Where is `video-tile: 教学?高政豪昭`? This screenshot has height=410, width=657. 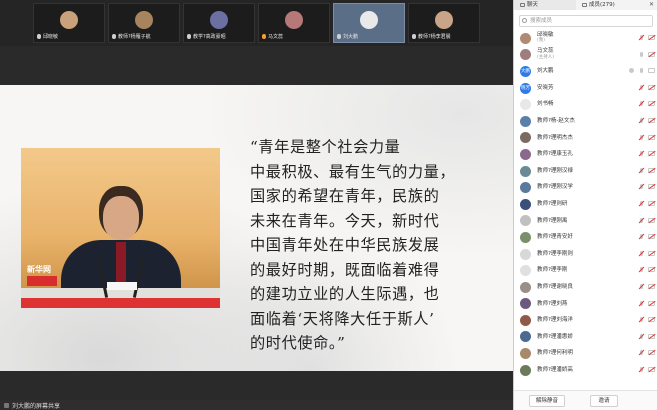 video-tile: 教学?高政豪昭 is located at coordinates (219, 23).